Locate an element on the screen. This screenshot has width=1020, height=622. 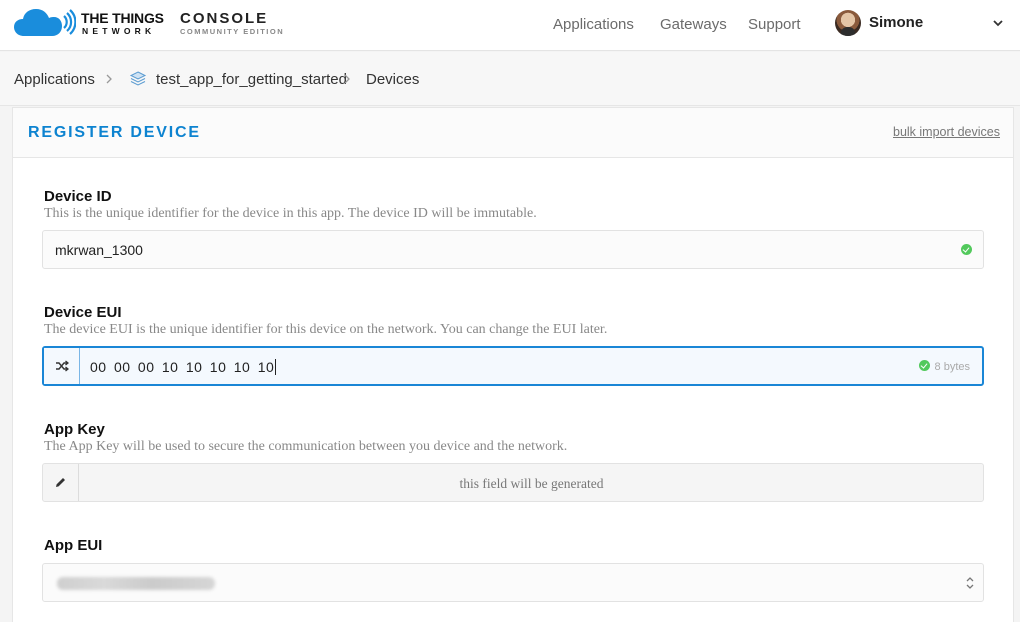
device-eui-input: 00 00 00 10 10 10 10 10 8 bytes is located at coordinates (513, 366).